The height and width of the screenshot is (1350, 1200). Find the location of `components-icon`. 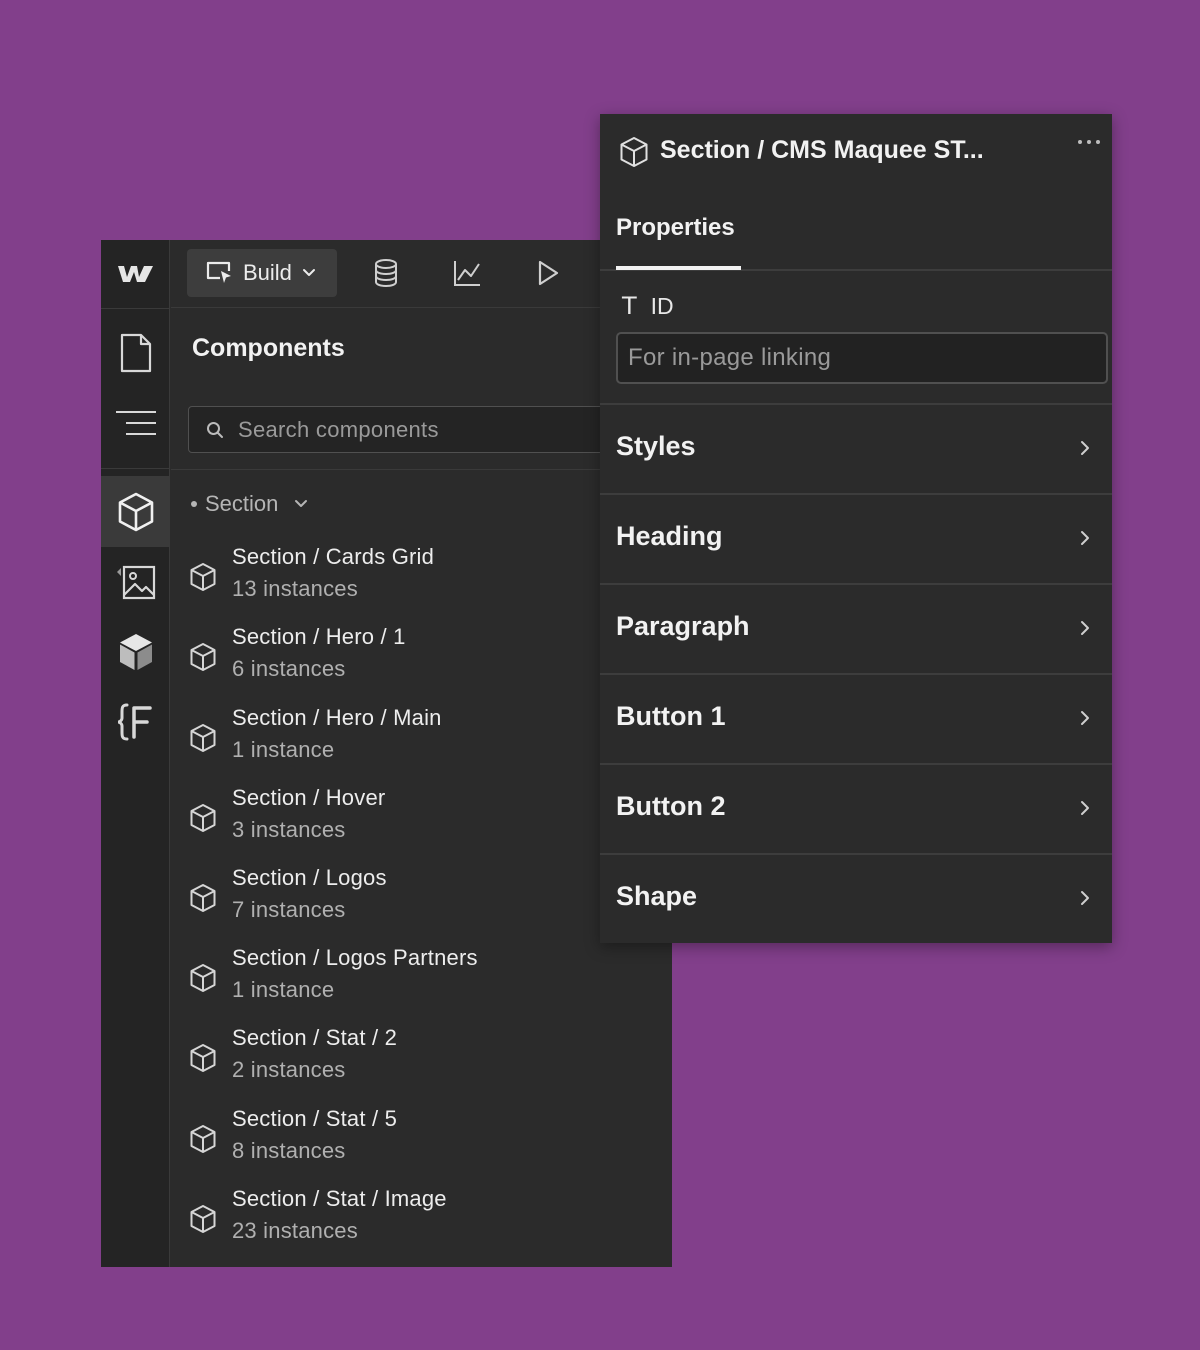

components-icon is located at coordinates (135, 511).